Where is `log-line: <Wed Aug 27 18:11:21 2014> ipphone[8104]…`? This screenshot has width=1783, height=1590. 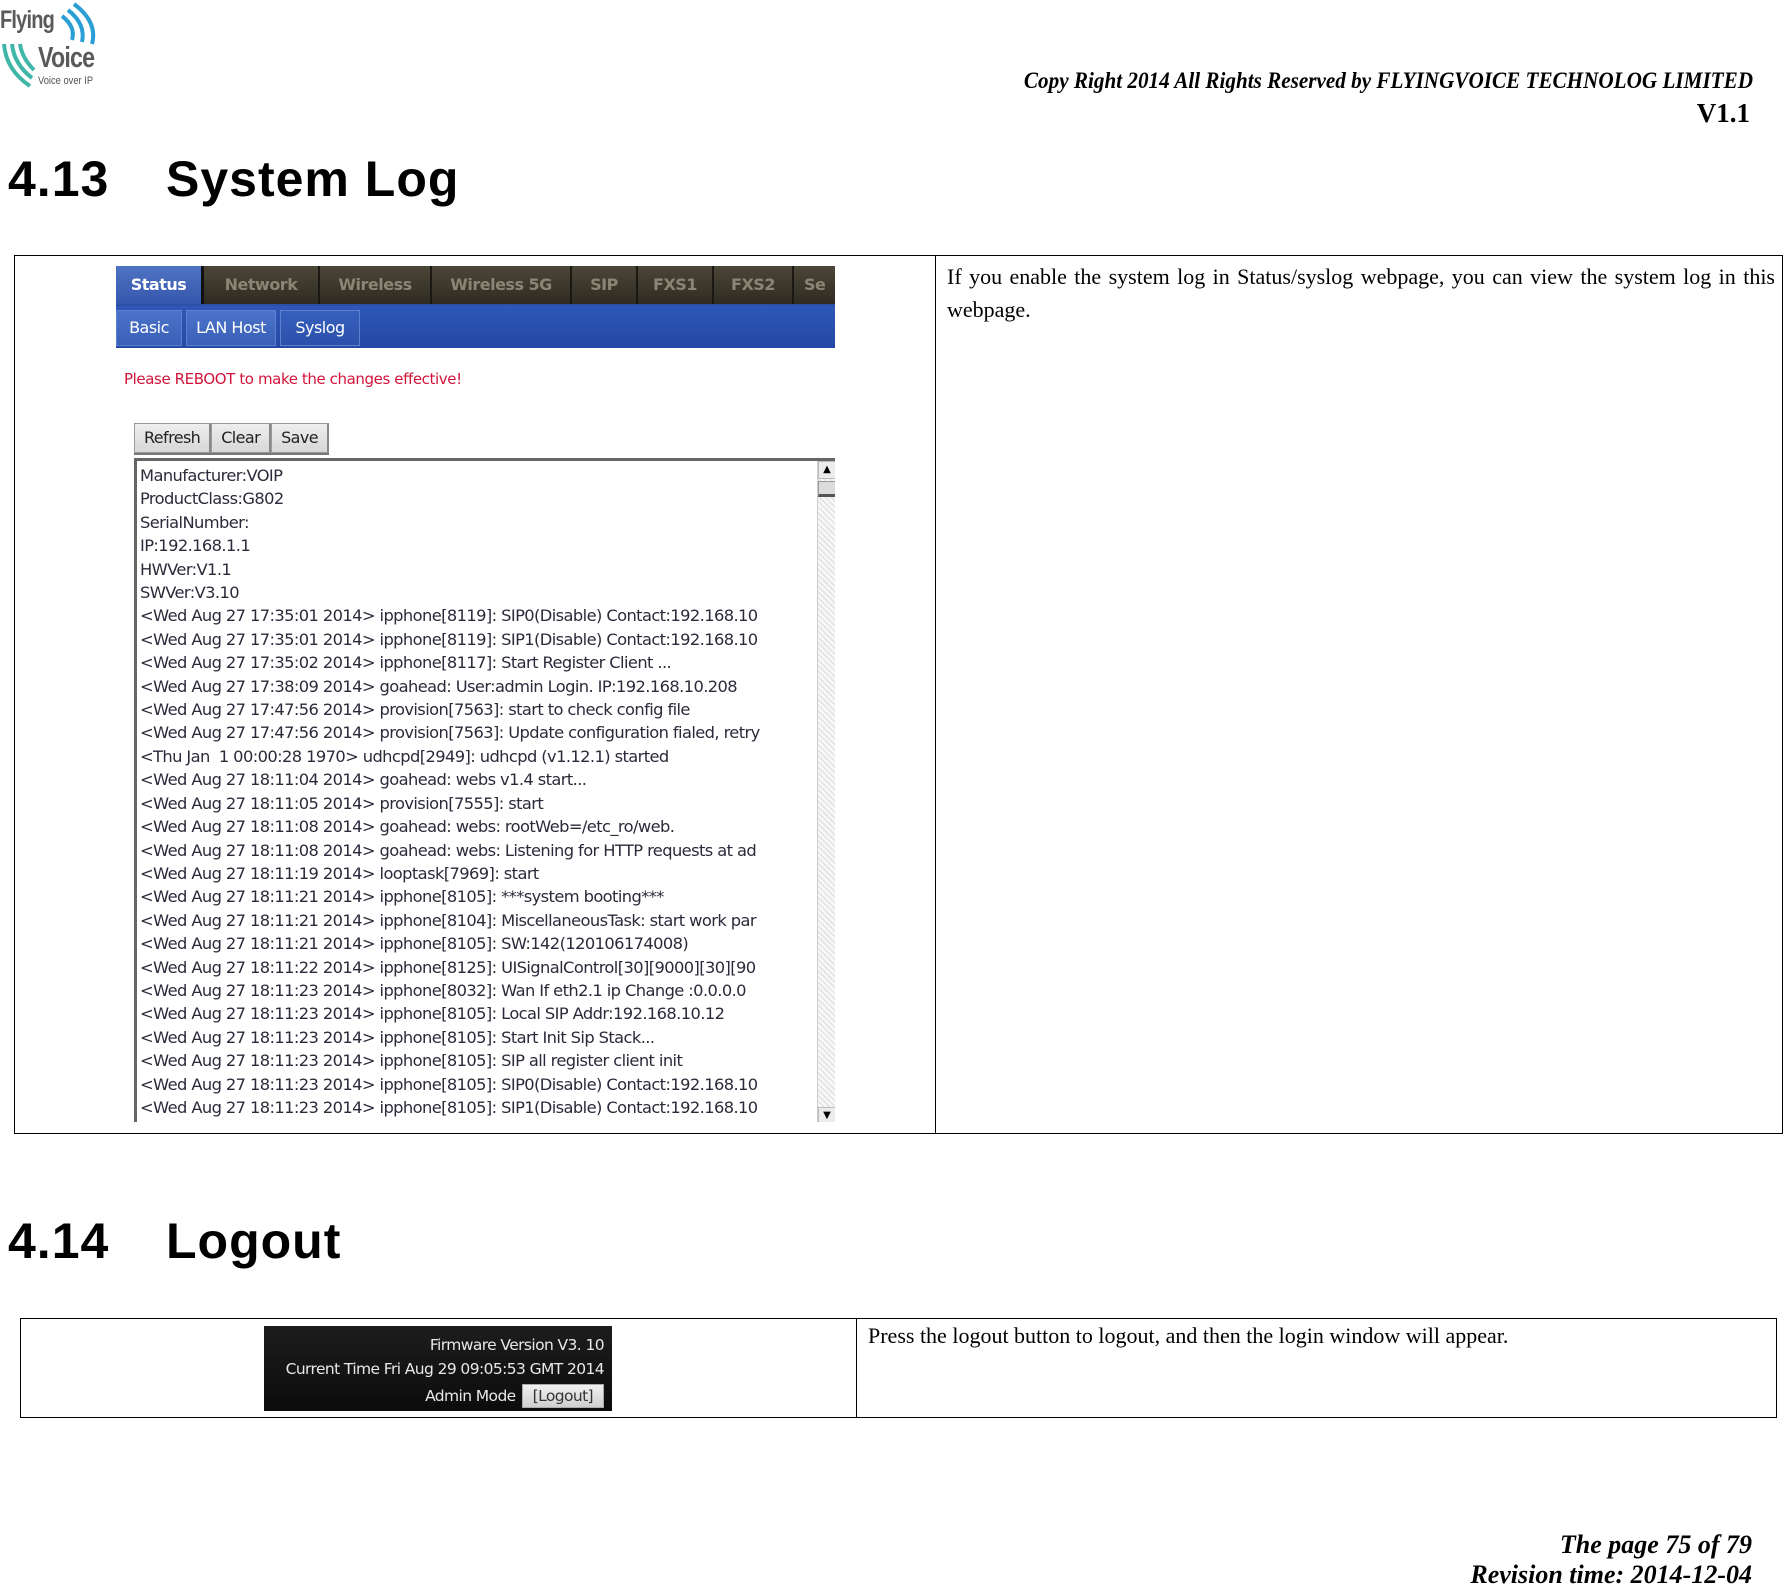
log-line: <Wed Aug 27 18:11:21 2014> ipphone[8104]… is located at coordinates (448, 920).